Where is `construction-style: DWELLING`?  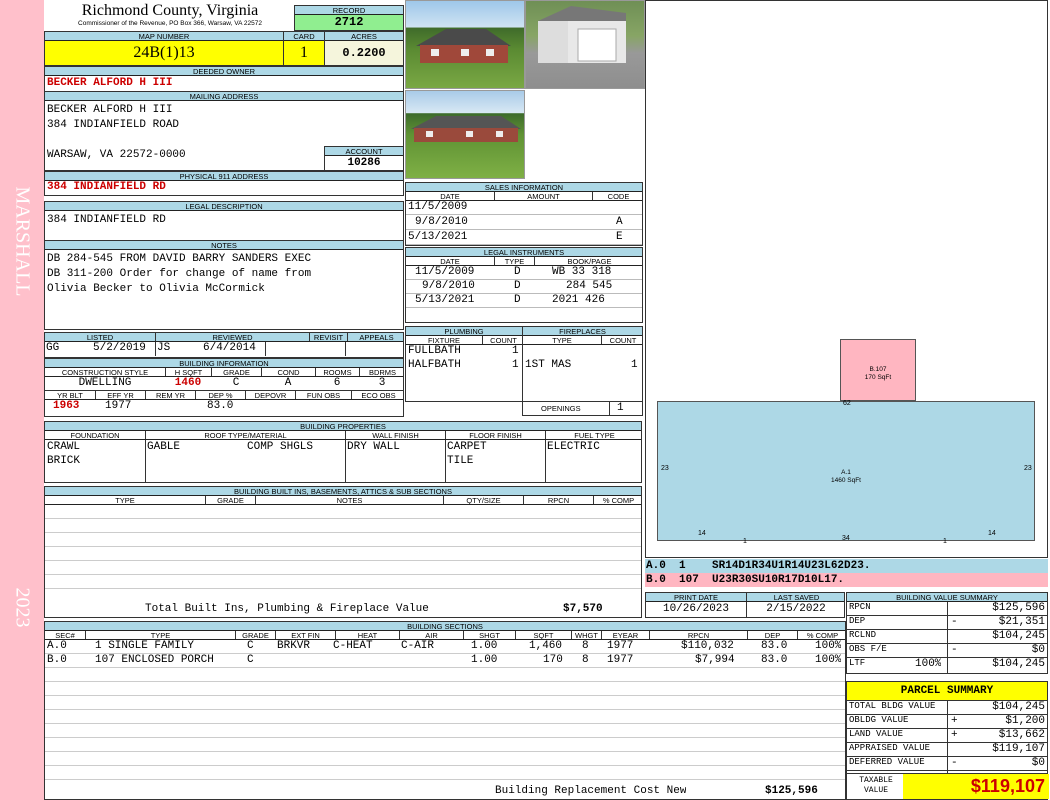
construction-style: DWELLING is located at coordinates (105, 383).